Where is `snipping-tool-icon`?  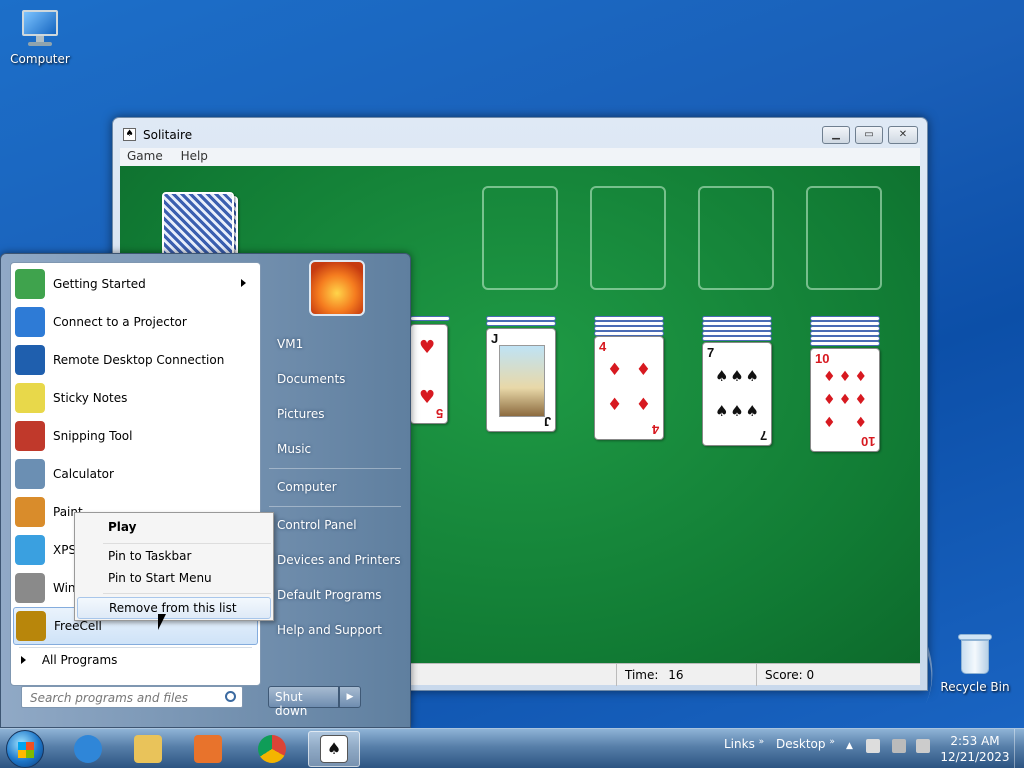 snipping-tool-icon is located at coordinates (30, 436).